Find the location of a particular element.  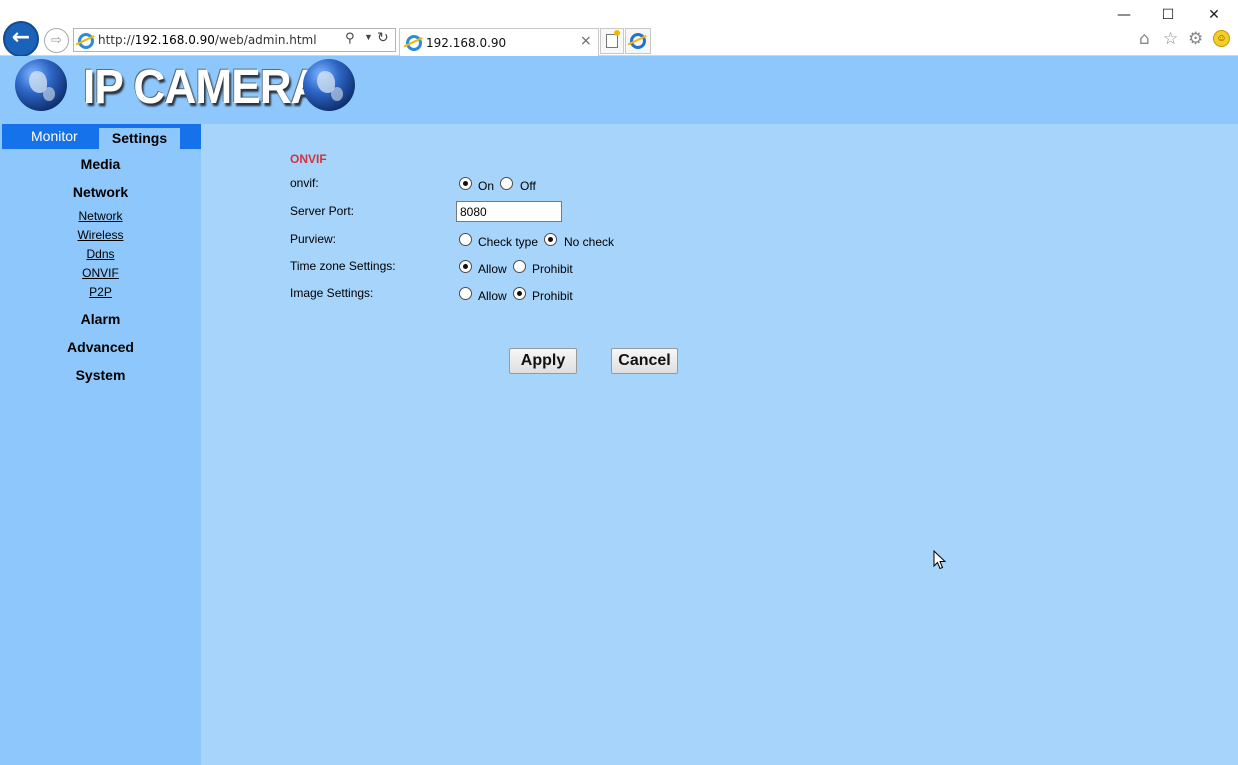

apply-button: Apply is located at coordinates (543, 361).